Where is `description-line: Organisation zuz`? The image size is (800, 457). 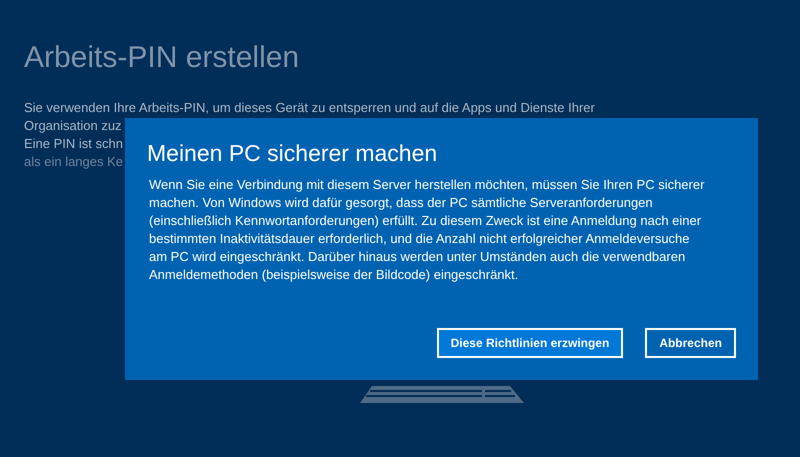
description-line: Organisation zuz is located at coordinates (73, 126).